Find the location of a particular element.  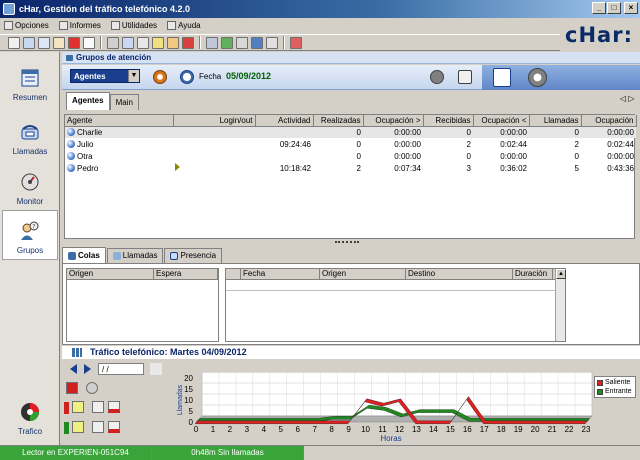

table-row is located at coordinates (395, 285).